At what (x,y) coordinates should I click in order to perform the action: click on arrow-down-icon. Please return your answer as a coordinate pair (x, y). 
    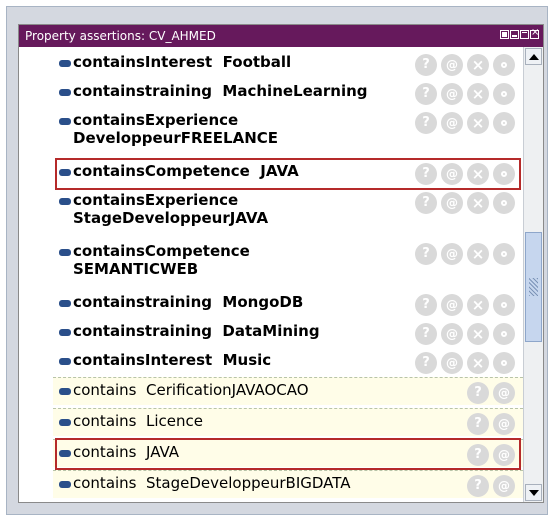
    Looking at the image, I should click on (534, 493).